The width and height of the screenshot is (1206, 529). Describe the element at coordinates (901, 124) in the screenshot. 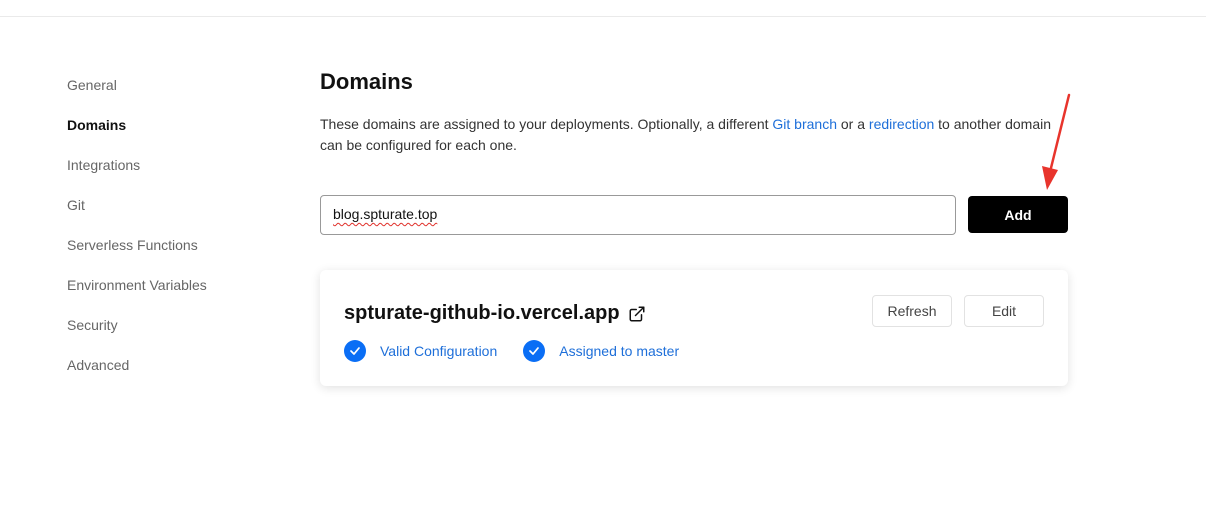

I see `redirection-link: redirection` at that location.